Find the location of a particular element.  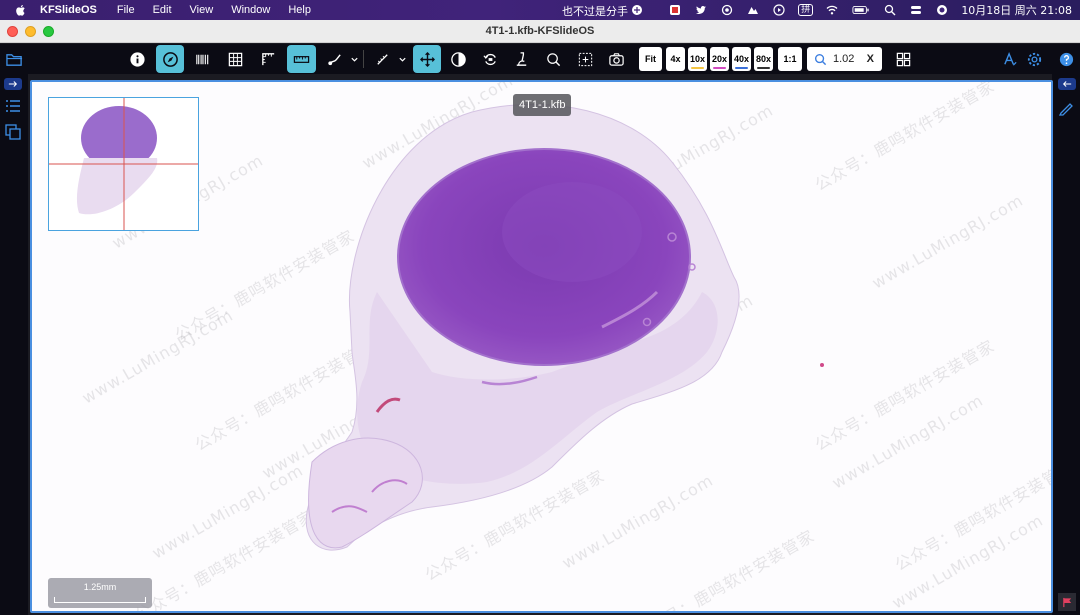

measure-line-button is located at coordinates (382, 59).